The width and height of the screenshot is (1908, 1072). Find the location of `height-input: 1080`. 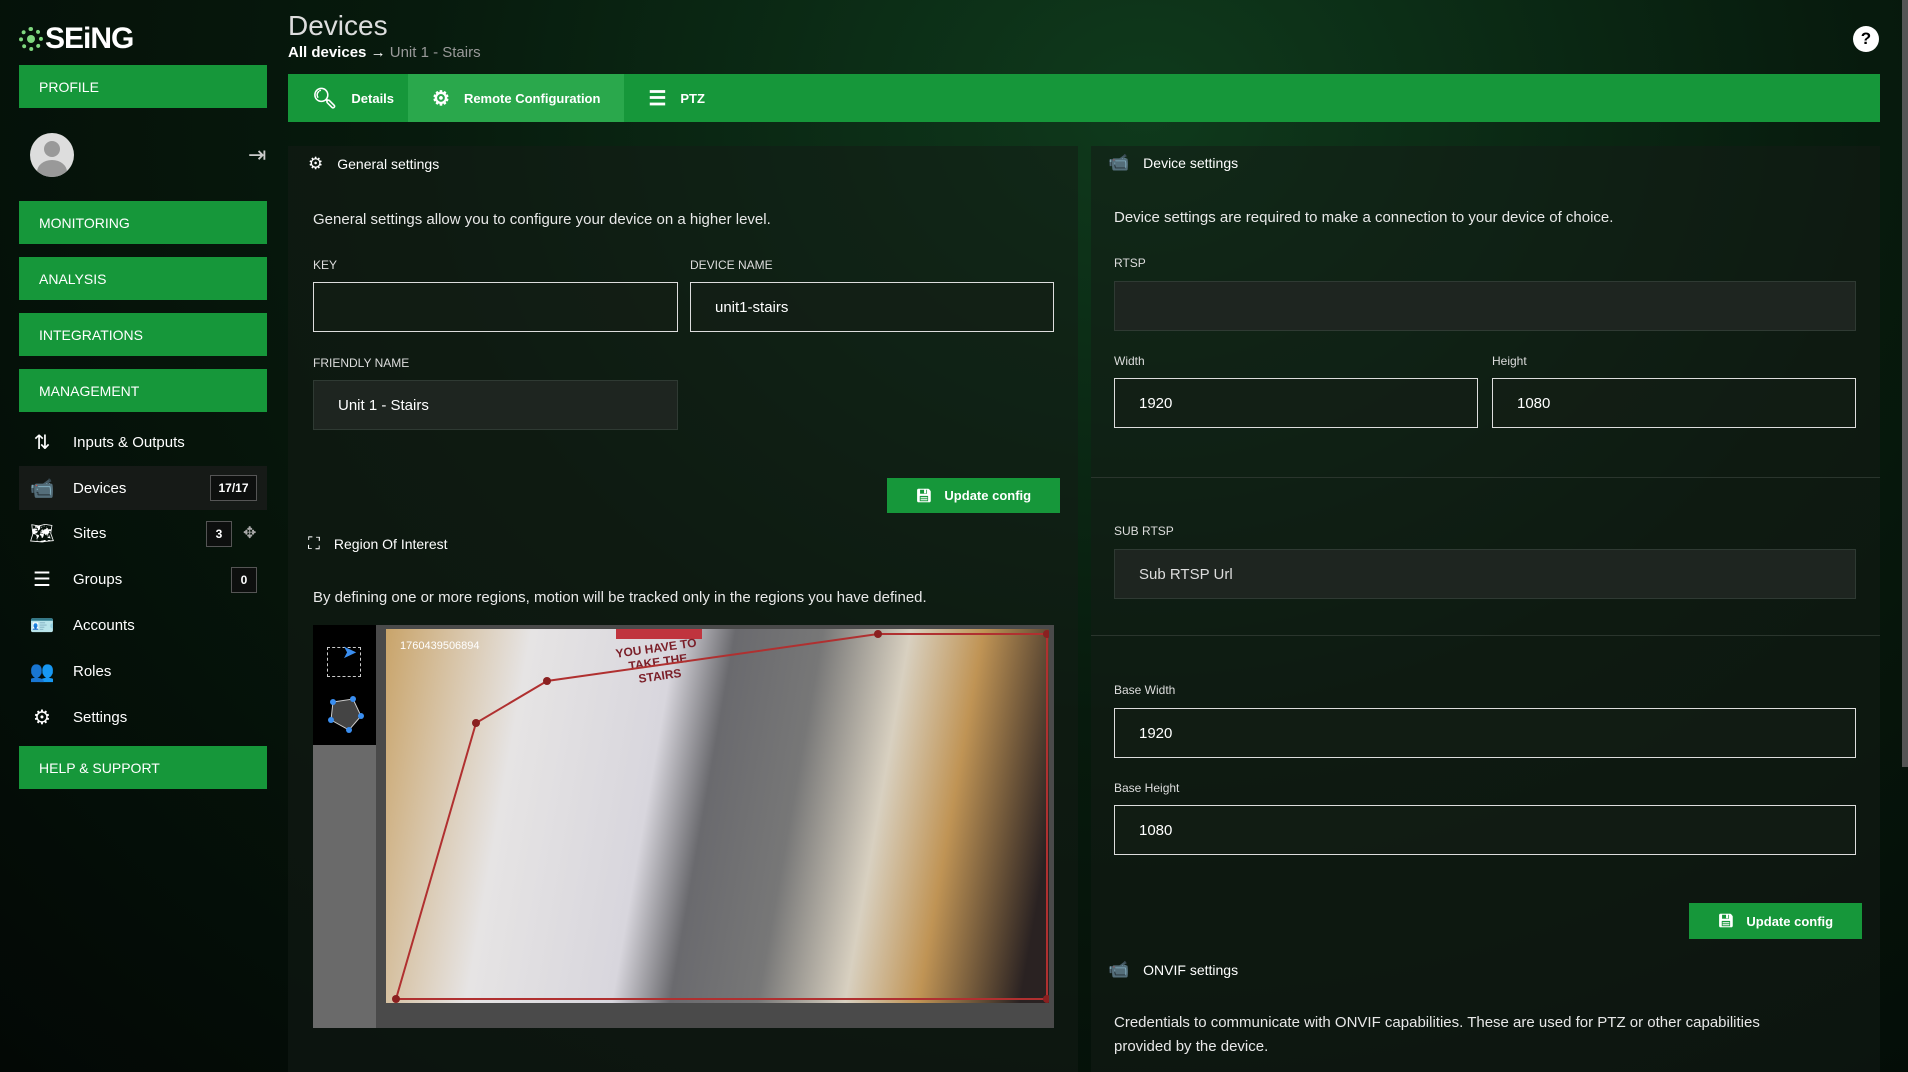

height-input: 1080 is located at coordinates (1674, 403).